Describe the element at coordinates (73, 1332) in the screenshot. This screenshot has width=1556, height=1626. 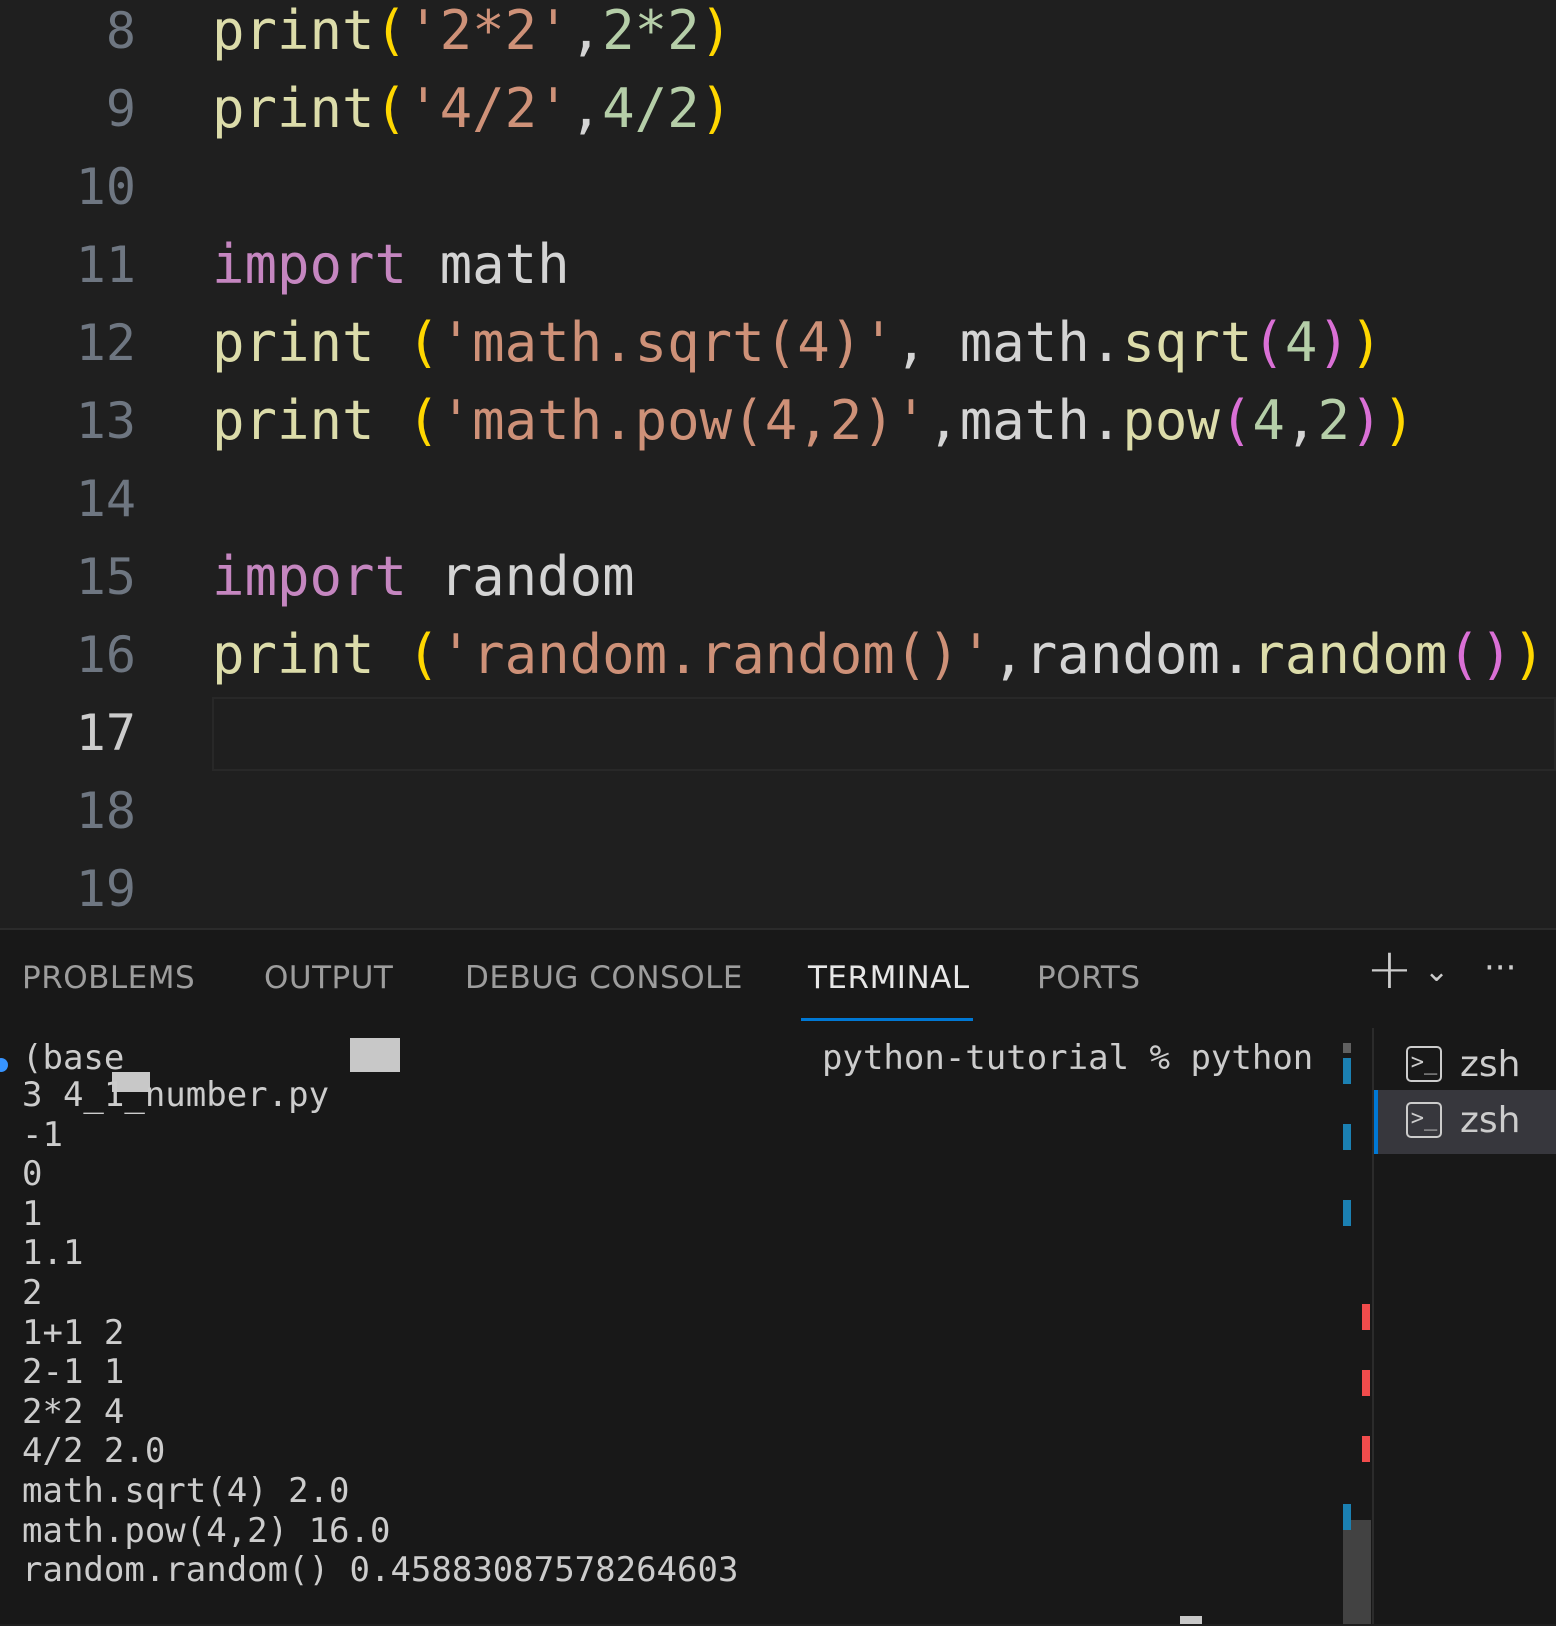
I see `terminal-line: 1+1 2` at that location.